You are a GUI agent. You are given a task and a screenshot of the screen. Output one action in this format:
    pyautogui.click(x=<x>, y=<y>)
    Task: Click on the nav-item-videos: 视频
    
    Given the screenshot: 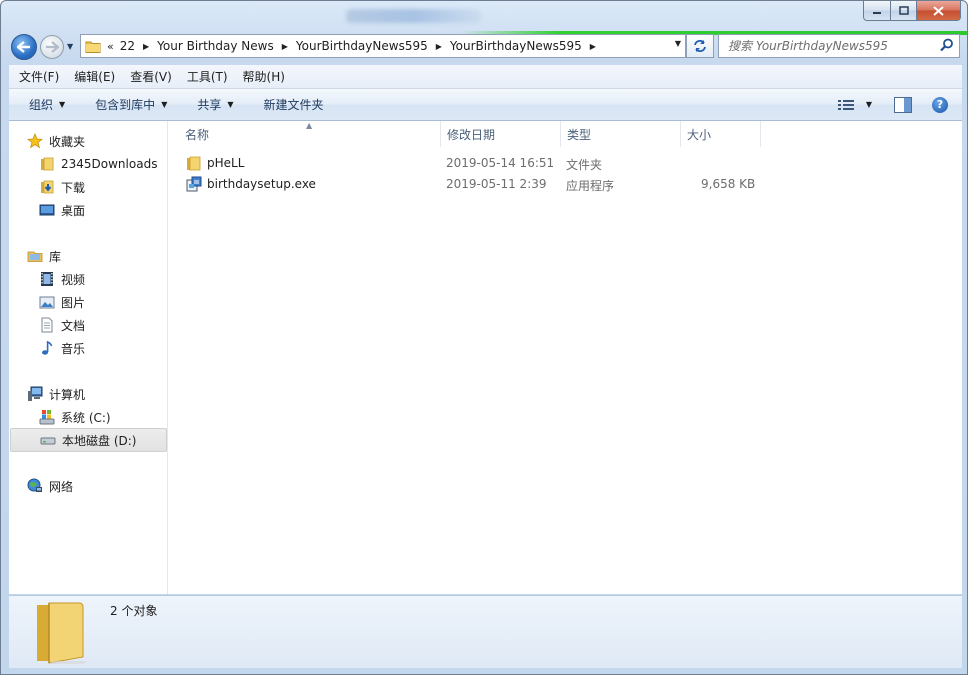 What is the action you would take?
    pyautogui.click(x=62, y=279)
    